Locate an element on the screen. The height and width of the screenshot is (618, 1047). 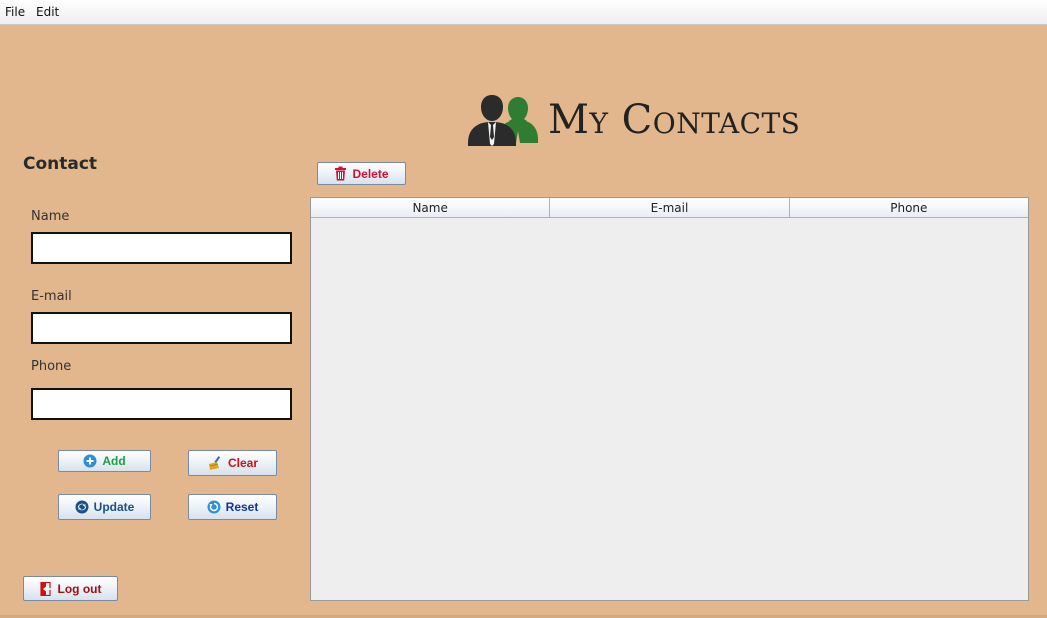
exit-icon is located at coordinates (45, 588).